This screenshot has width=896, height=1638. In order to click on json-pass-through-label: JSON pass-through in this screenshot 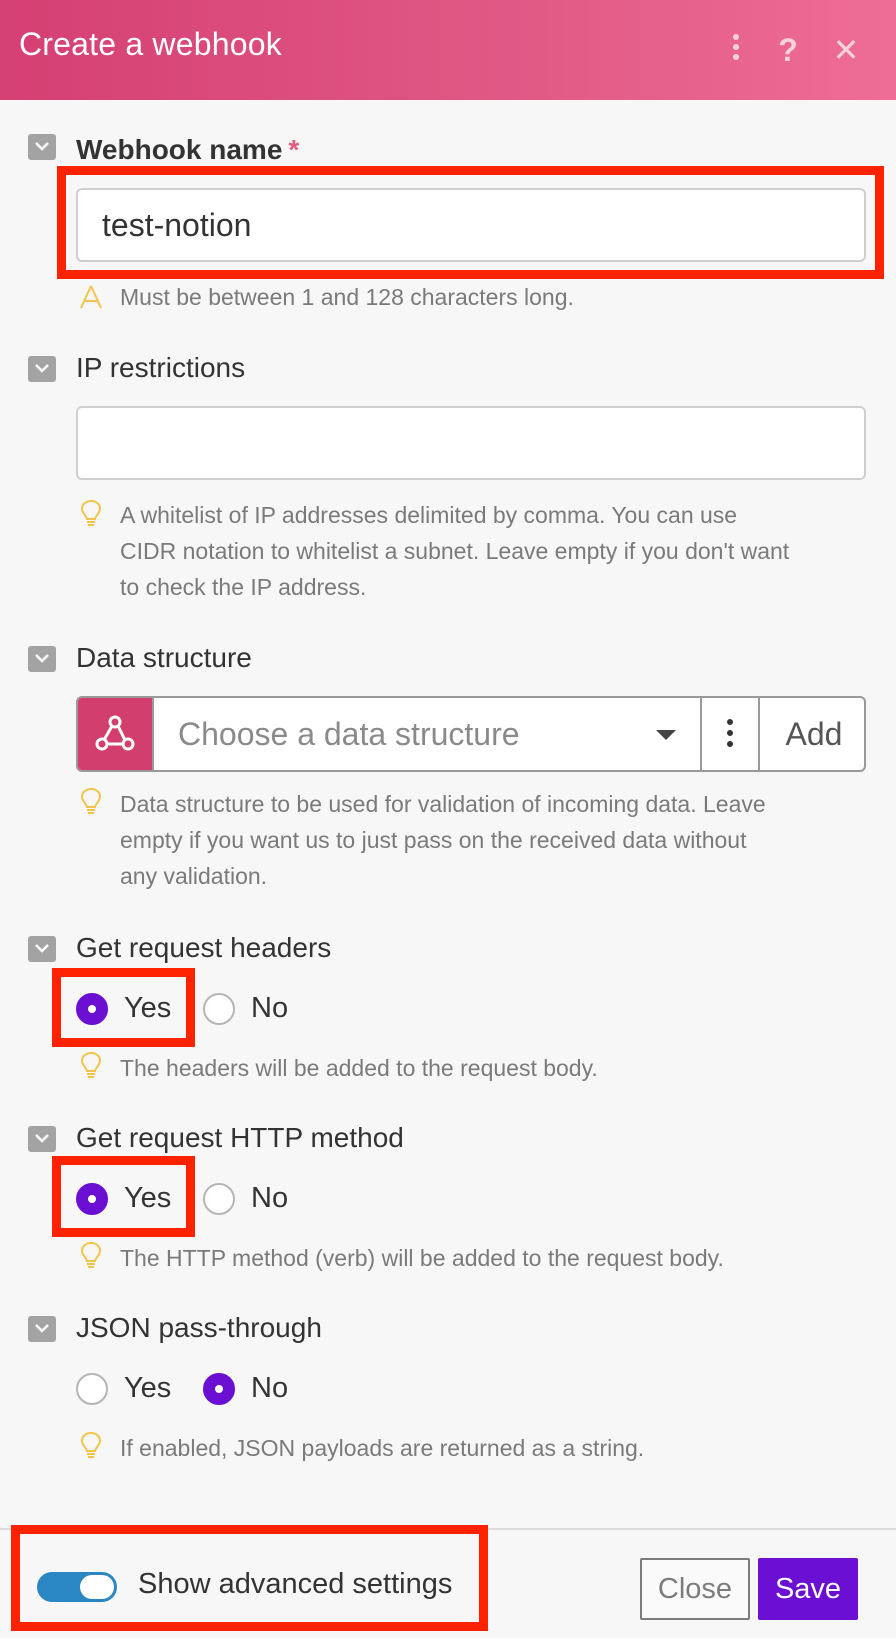, I will do `click(199, 1327)`.